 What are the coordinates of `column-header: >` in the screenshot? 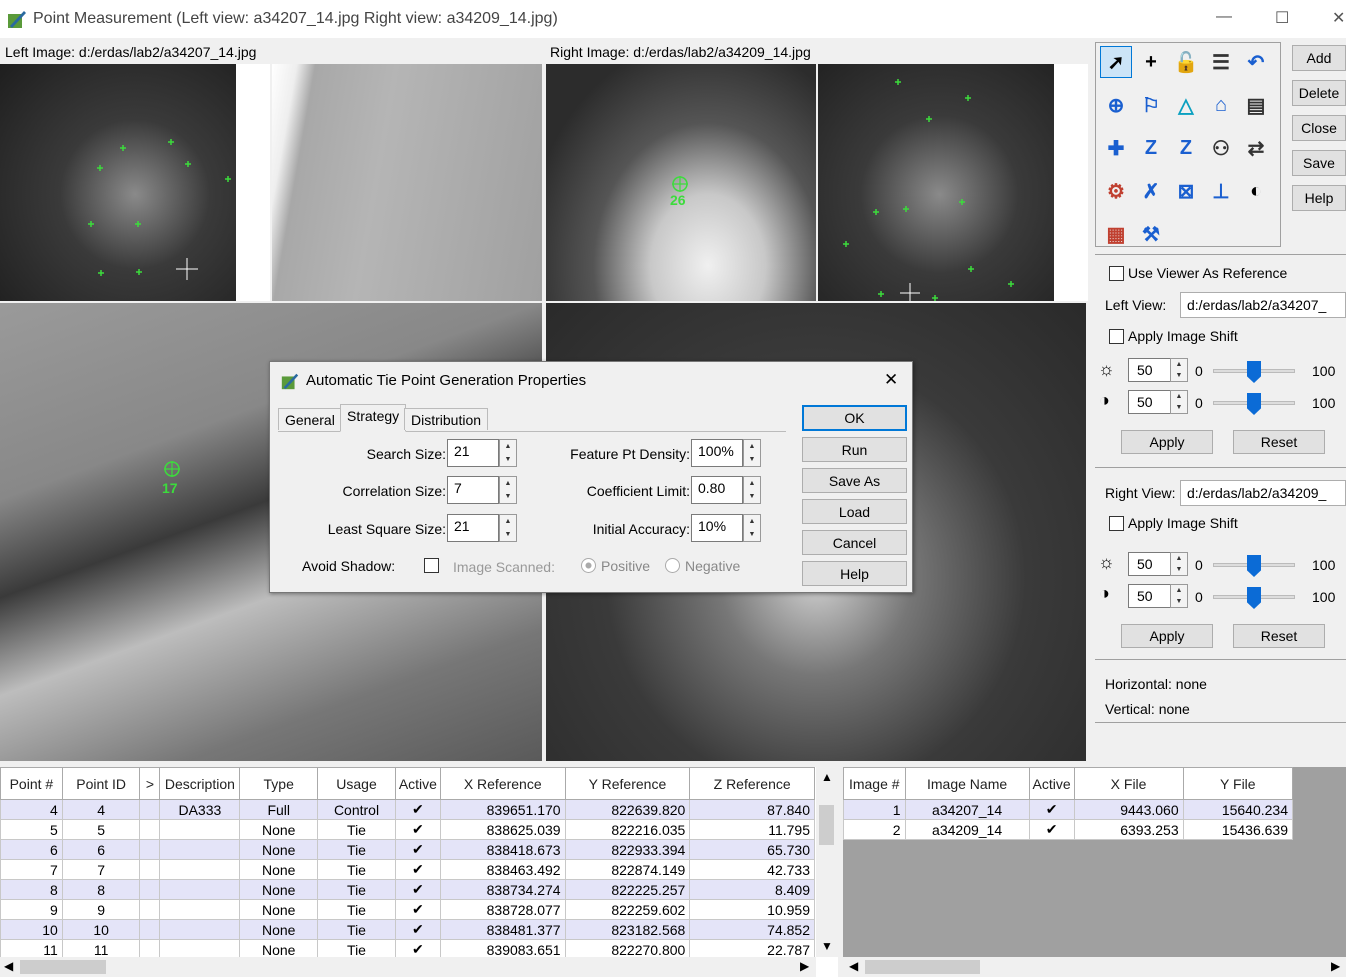 It's located at (150, 783).